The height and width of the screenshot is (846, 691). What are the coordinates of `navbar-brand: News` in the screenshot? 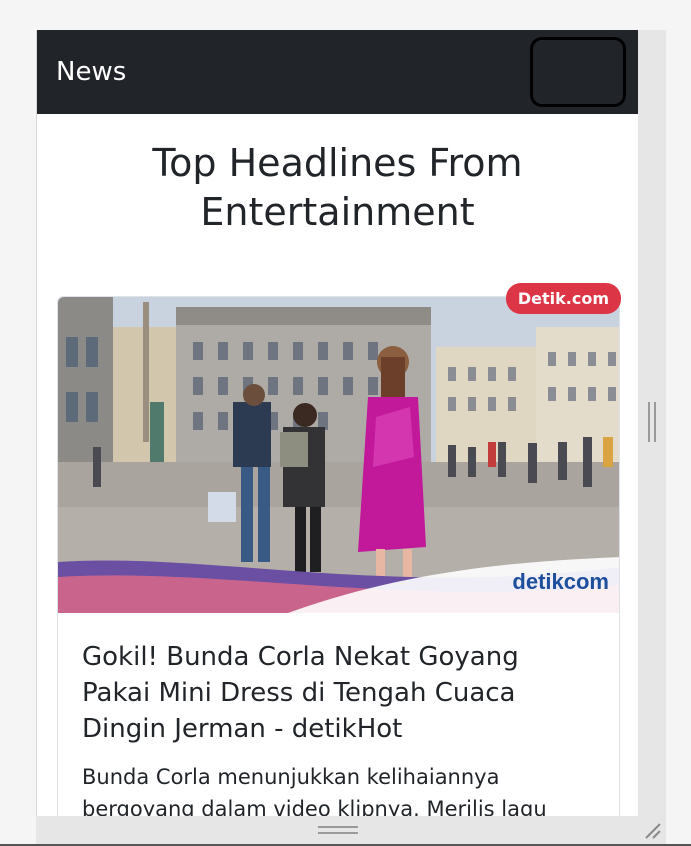 It's located at (91, 72).